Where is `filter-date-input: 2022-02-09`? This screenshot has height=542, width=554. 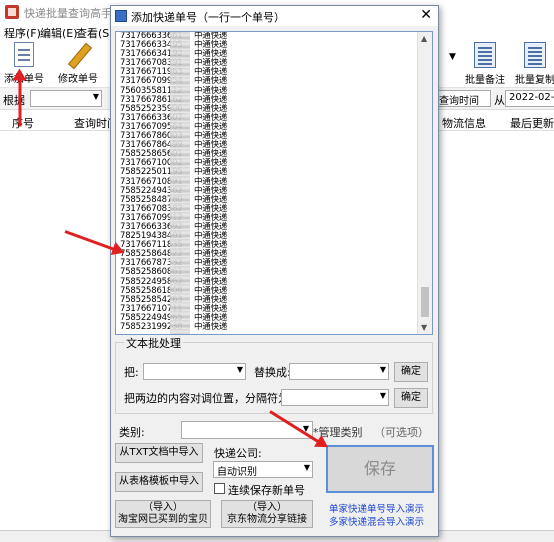
filter-date-input: 2022-02-09 is located at coordinates (529, 98).